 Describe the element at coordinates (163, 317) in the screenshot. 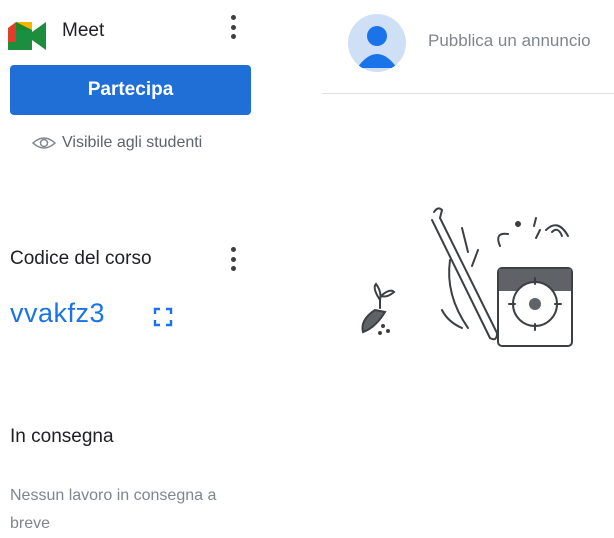

I see `fullscreen-icon` at that location.